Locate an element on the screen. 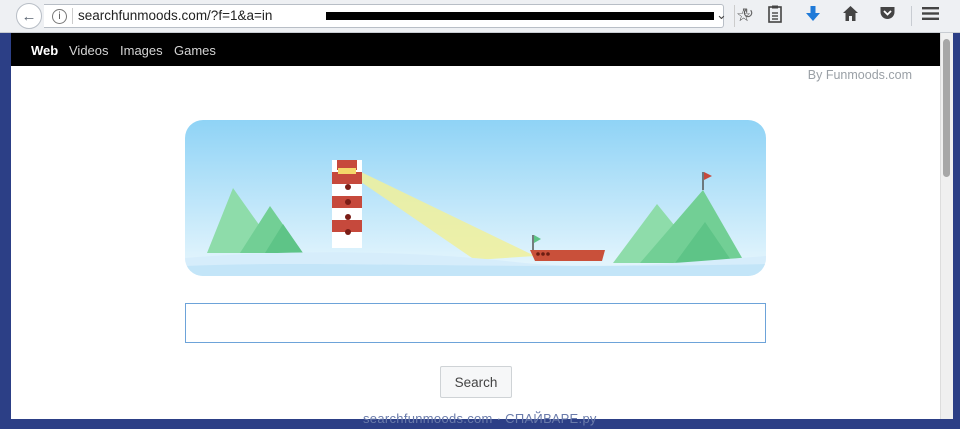  clipboard-icon is located at coordinates (775, 17).